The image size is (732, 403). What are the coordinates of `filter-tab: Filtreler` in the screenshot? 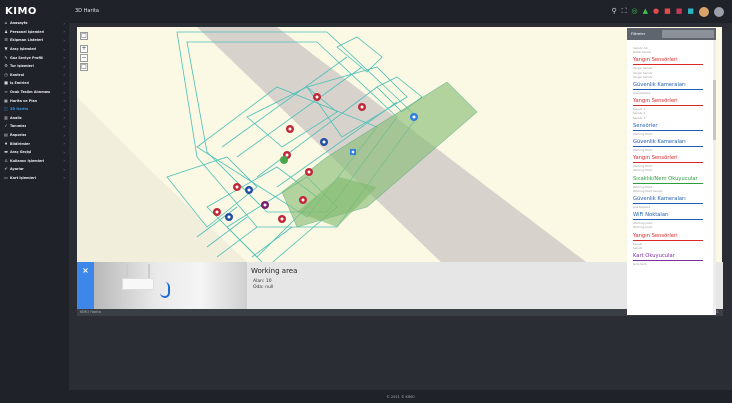 It's located at (638, 33).